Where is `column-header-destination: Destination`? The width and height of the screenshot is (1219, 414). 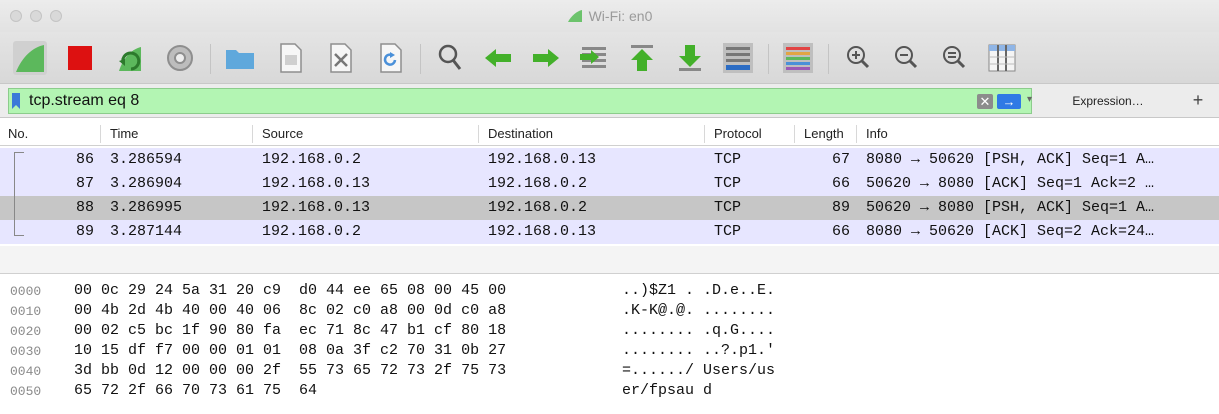 column-header-destination: Destination is located at coordinates (520, 133).